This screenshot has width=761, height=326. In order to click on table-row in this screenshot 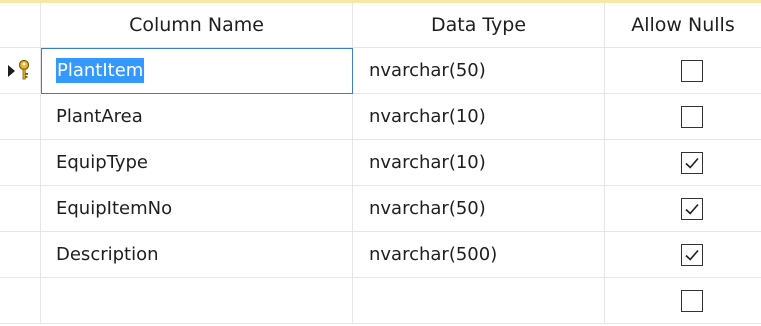, I will do `click(380, 301)`.